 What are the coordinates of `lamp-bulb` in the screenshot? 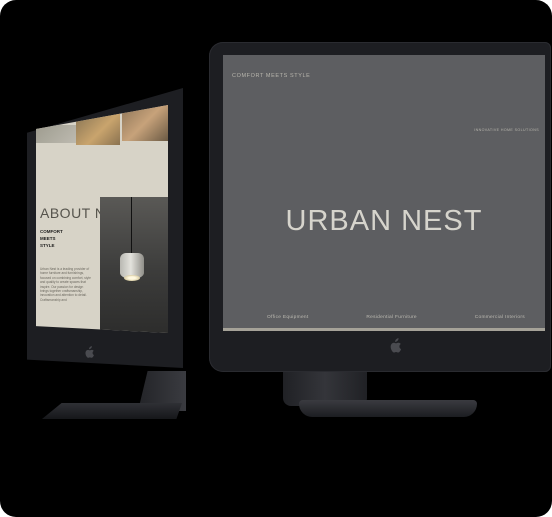 It's located at (132, 278).